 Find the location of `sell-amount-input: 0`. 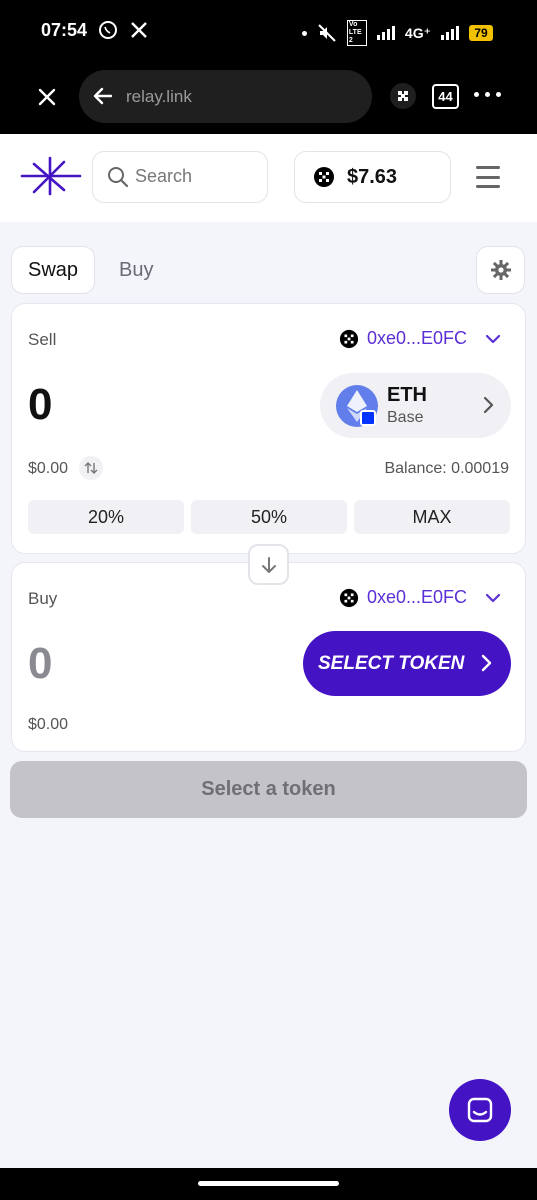

sell-amount-input: 0 is located at coordinates (40, 405).